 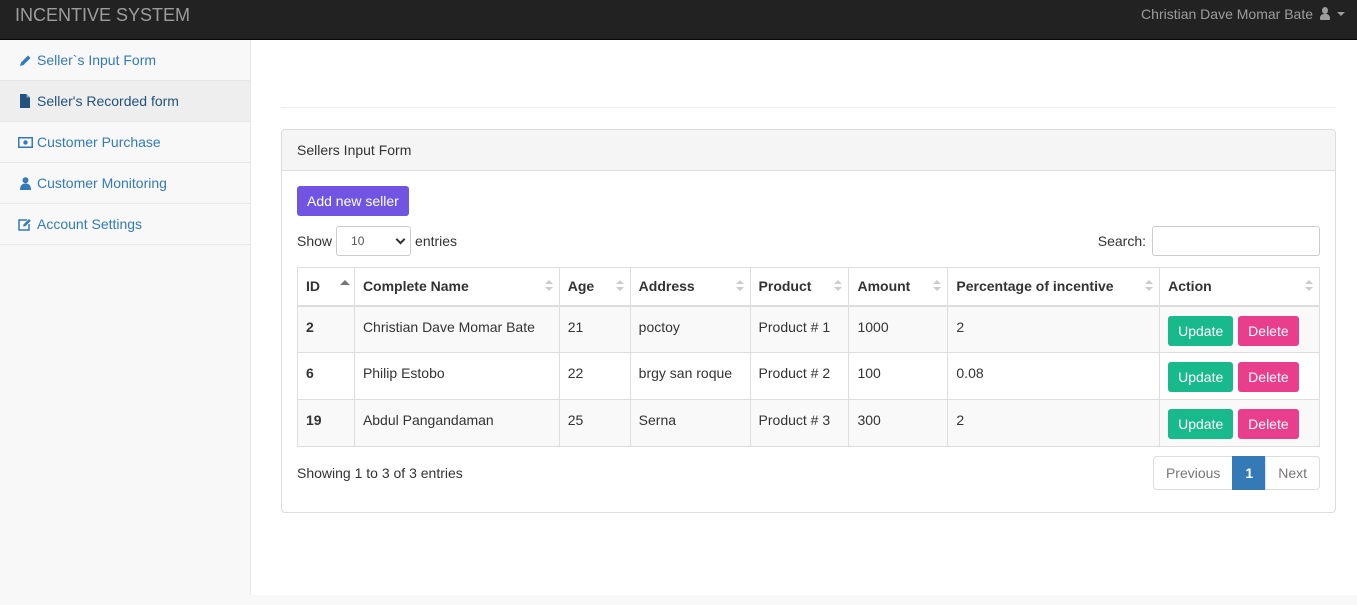 What do you see at coordinates (799, 287) in the screenshot?
I see `column-header-product: Product` at bounding box center [799, 287].